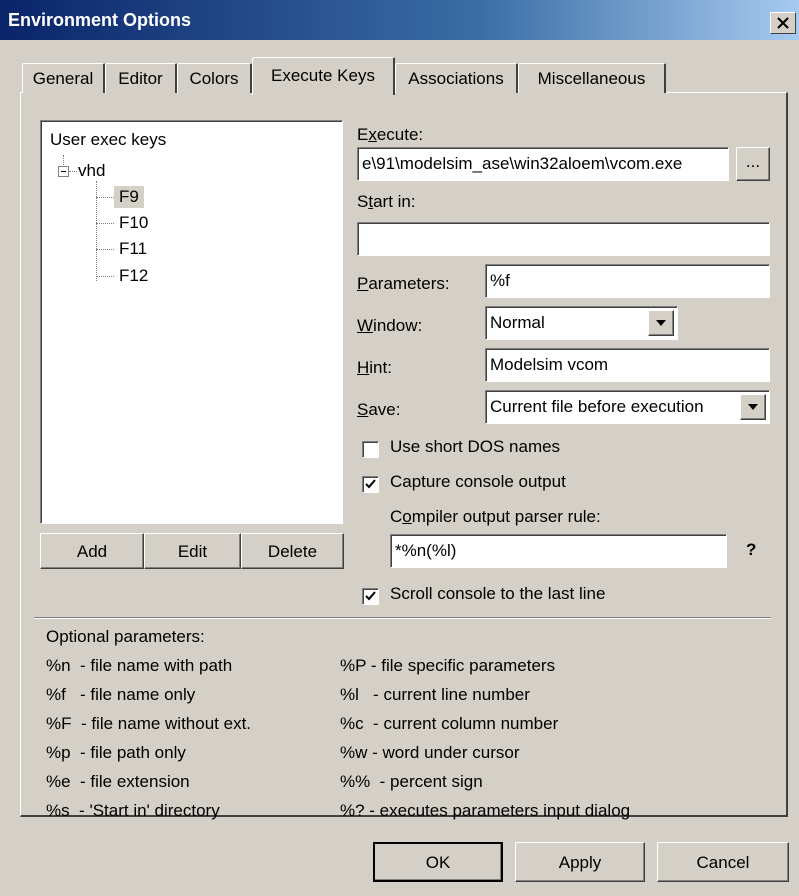 The width and height of the screenshot is (799, 896). I want to click on tree-key-f10: F10, so click(133, 223).